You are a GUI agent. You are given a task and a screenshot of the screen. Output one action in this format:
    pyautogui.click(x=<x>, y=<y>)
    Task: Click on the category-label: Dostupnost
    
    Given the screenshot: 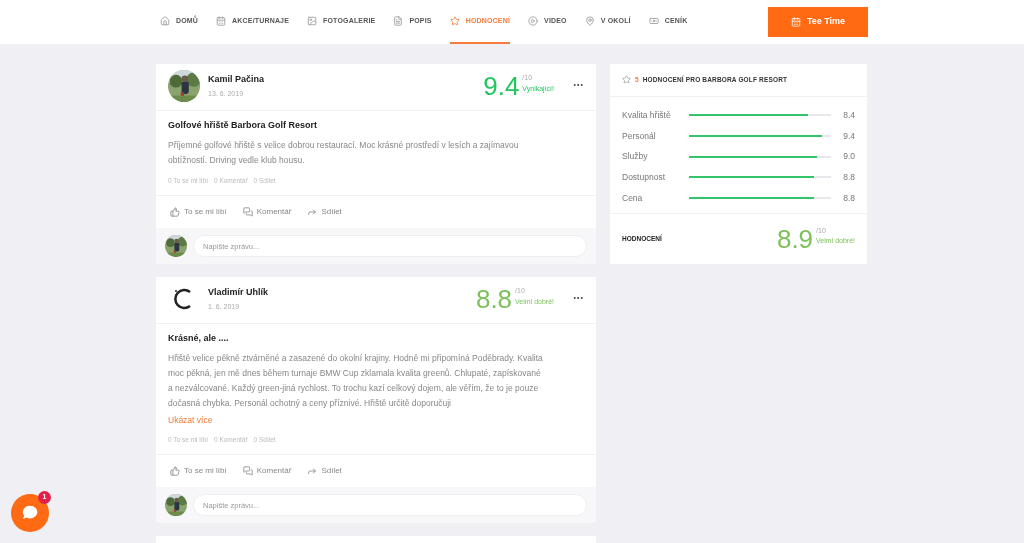 What is the action you would take?
    pyautogui.click(x=644, y=177)
    